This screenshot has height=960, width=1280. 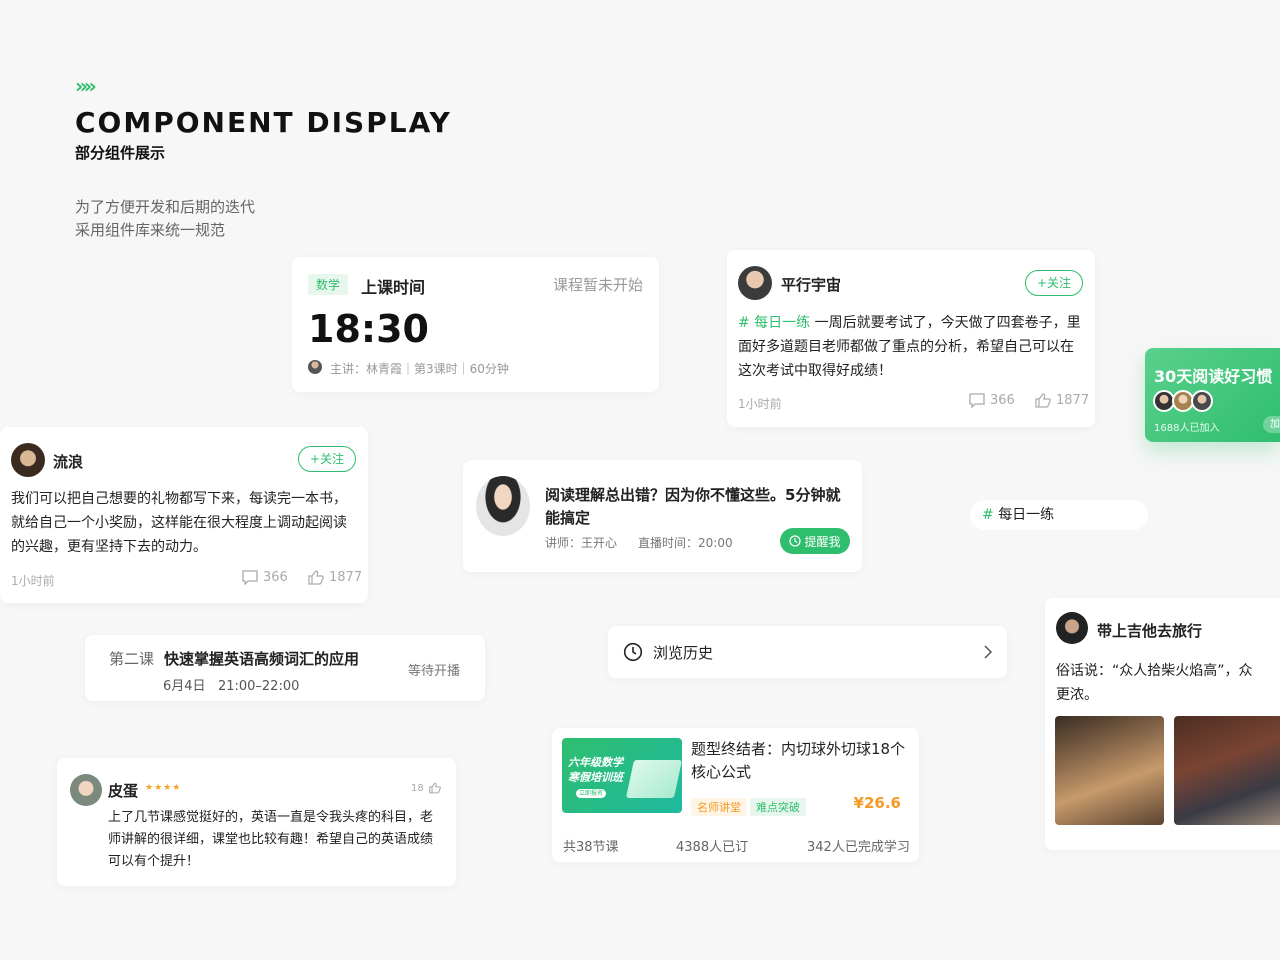 I want to click on header-chevron-icon: »», so click(x=86, y=86).